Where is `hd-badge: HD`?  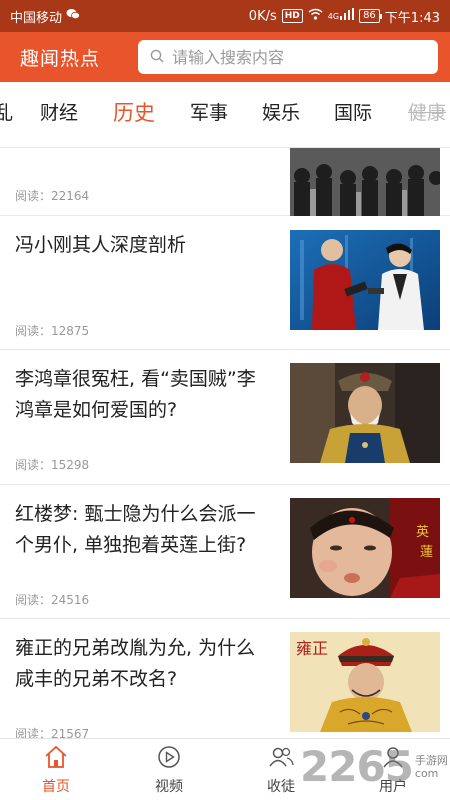 hd-badge: HD is located at coordinates (292, 16).